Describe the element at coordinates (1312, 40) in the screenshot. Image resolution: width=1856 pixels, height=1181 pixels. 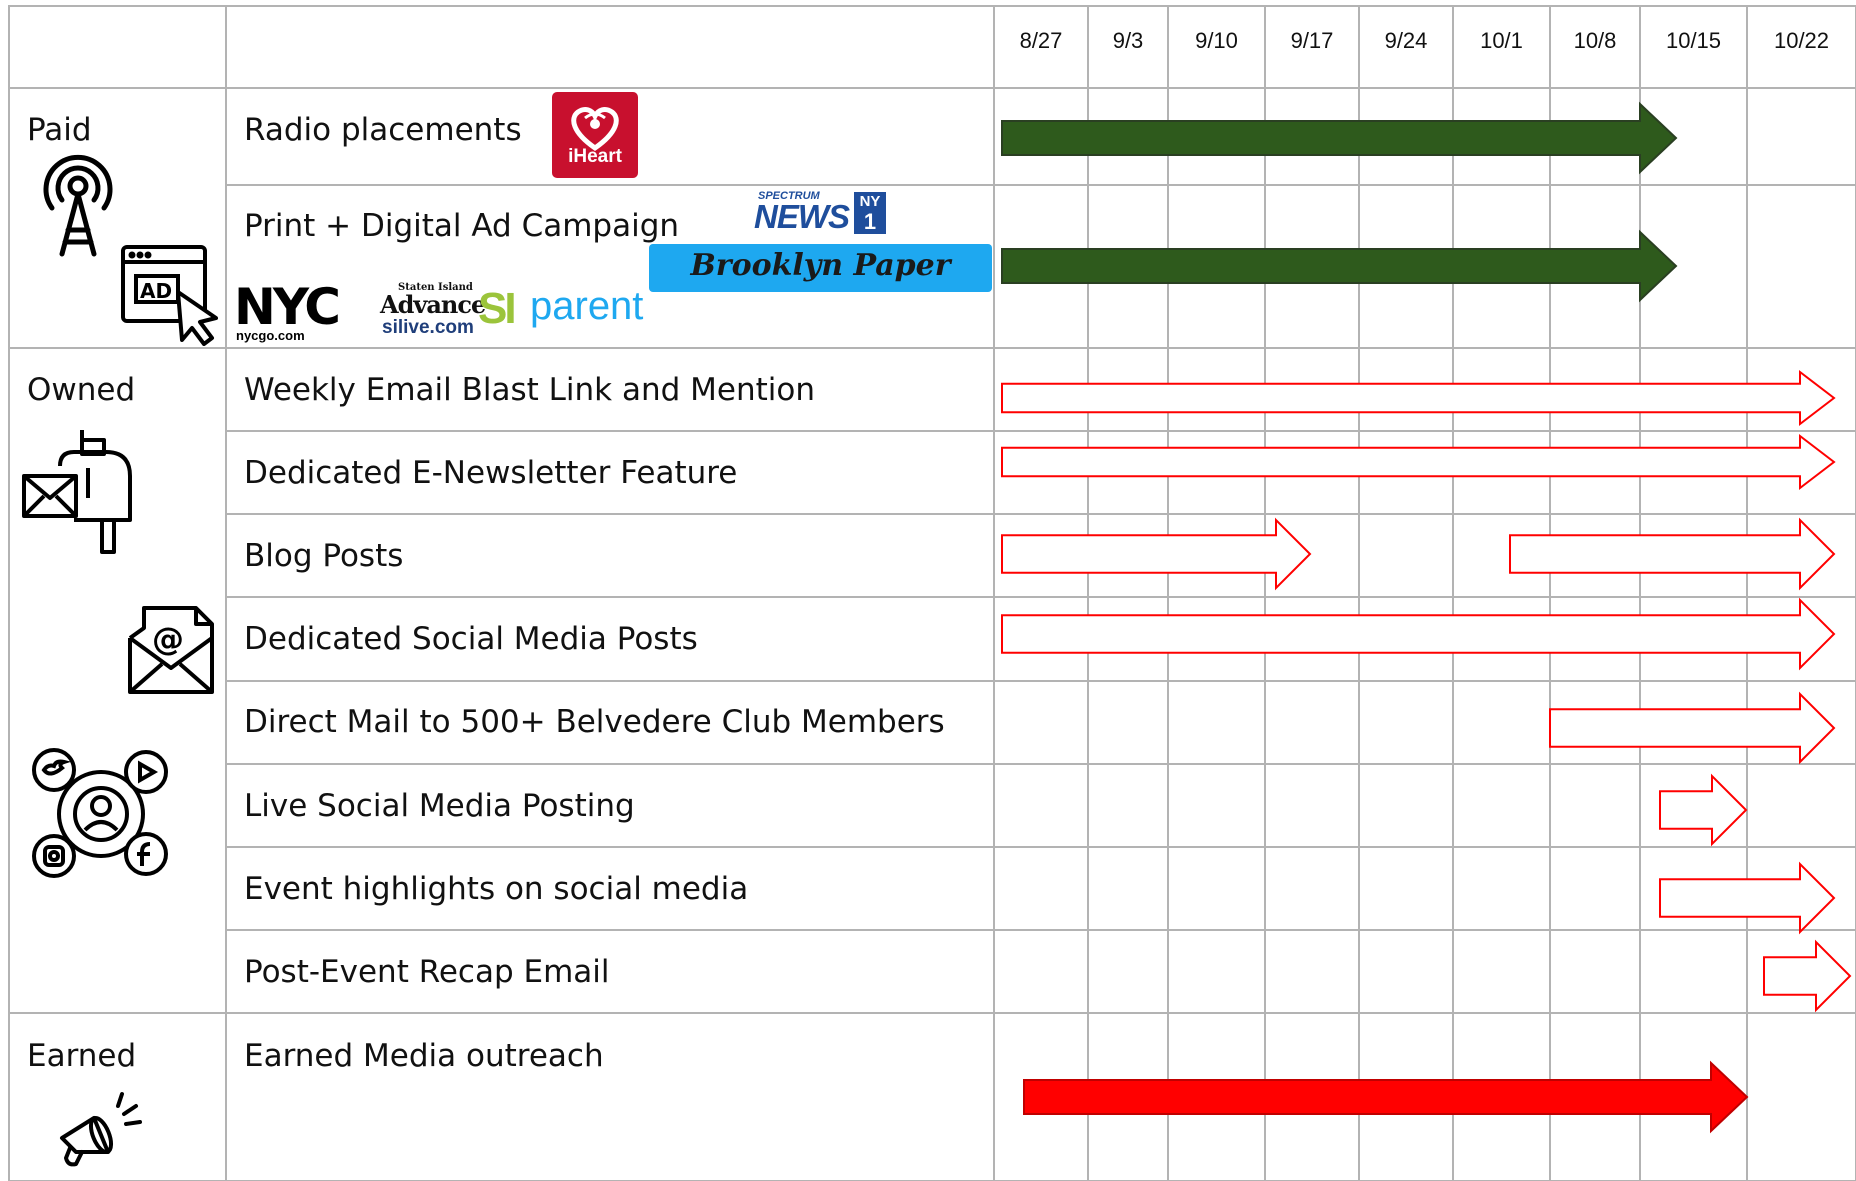
I see `week-label-3: 9/17` at that location.